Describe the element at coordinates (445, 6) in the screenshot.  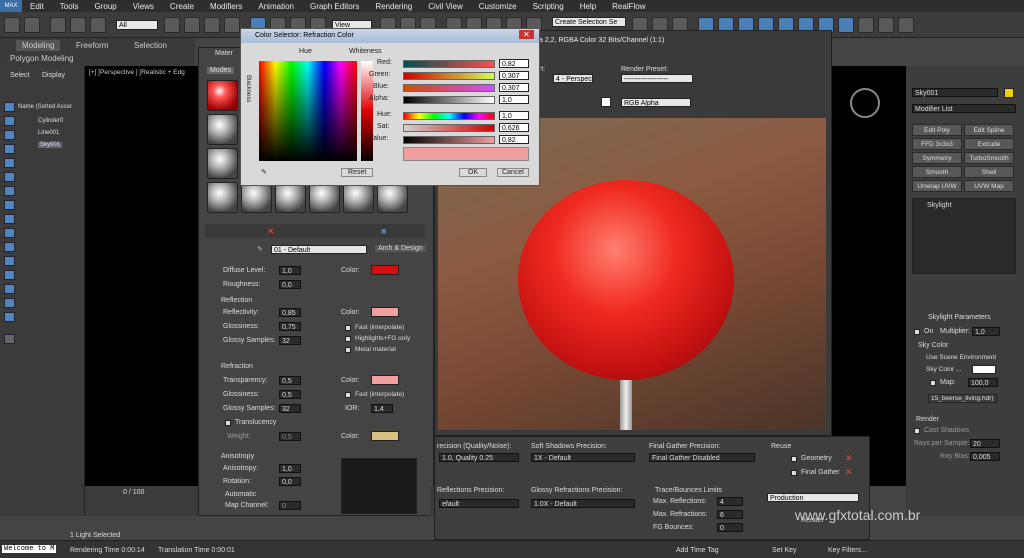
I see `menu-civil-view: Civil View` at that location.